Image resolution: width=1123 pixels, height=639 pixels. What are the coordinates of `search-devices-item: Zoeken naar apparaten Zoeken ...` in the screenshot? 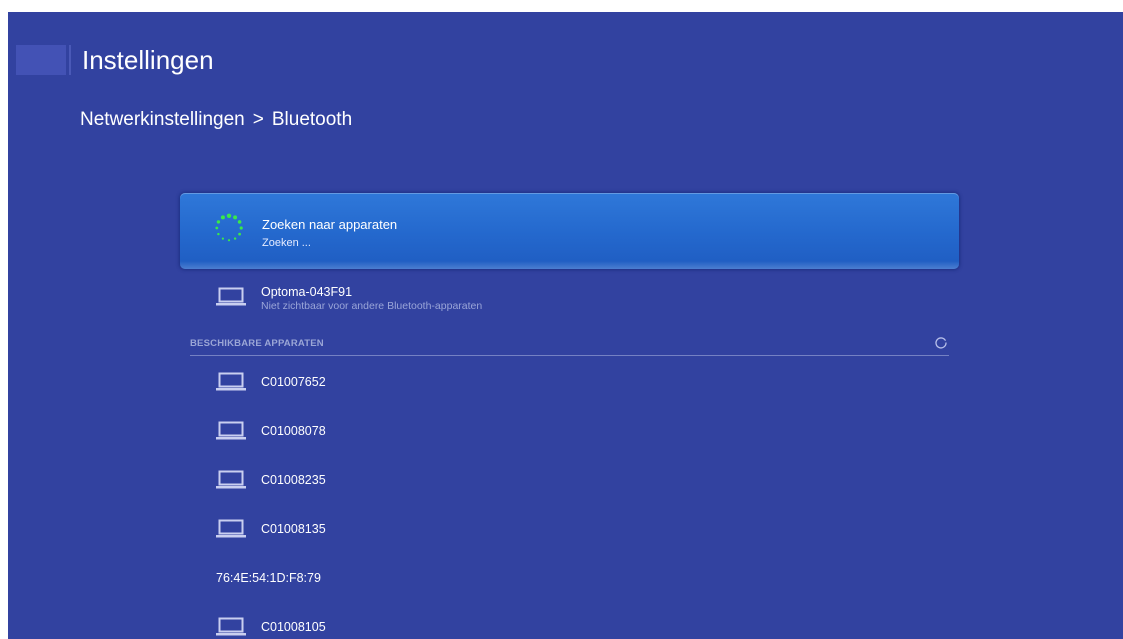 It's located at (569, 231).